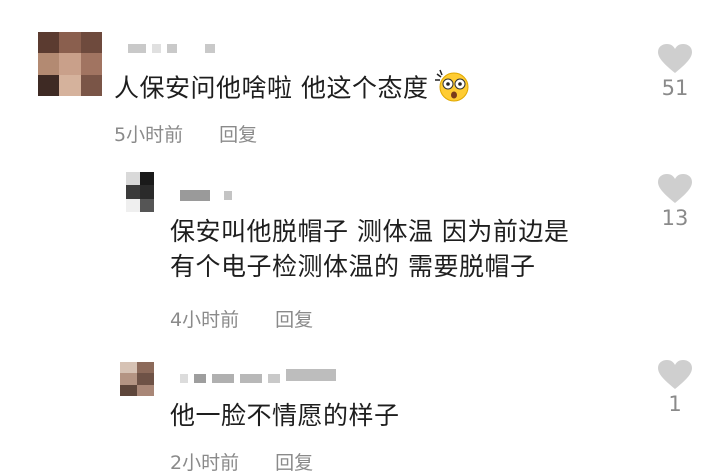 The height and width of the screenshot is (475, 720). What do you see at coordinates (149, 135) in the screenshot?
I see `timestamp: 5小时前` at bounding box center [149, 135].